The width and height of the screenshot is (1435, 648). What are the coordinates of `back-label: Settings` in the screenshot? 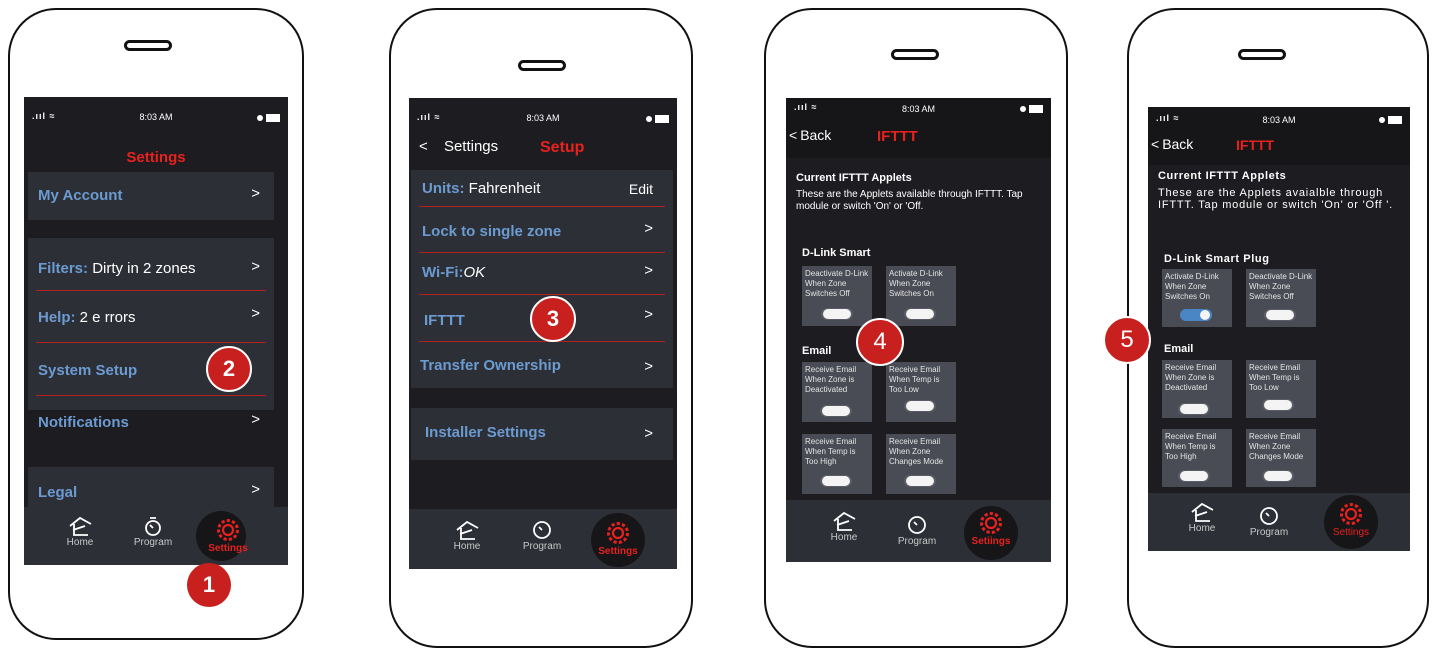 It's located at (471, 146).